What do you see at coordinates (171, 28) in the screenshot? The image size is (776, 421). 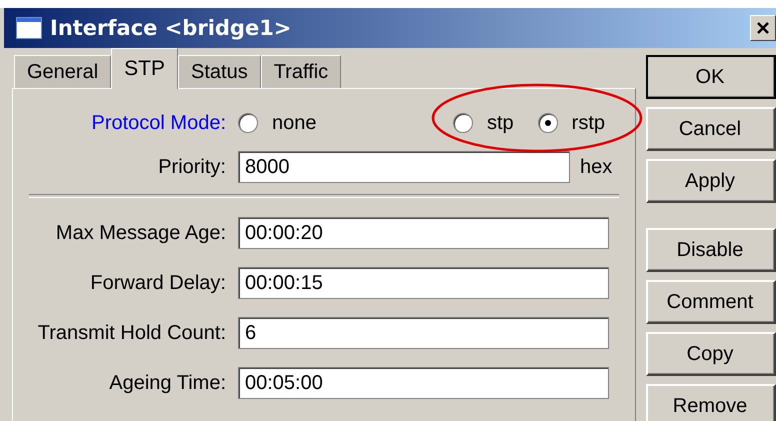 I see `window-title: Interface <bridge1>` at bounding box center [171, 28].